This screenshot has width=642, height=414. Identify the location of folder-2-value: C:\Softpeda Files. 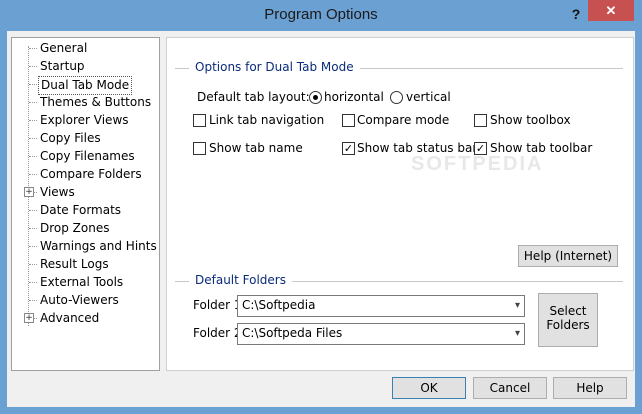
(292, 333).